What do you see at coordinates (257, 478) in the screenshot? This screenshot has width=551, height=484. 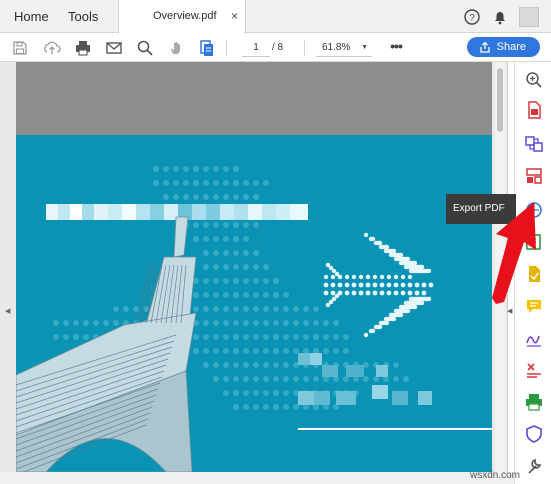 I see `bottom-strip` at bounding box center [257, 478].